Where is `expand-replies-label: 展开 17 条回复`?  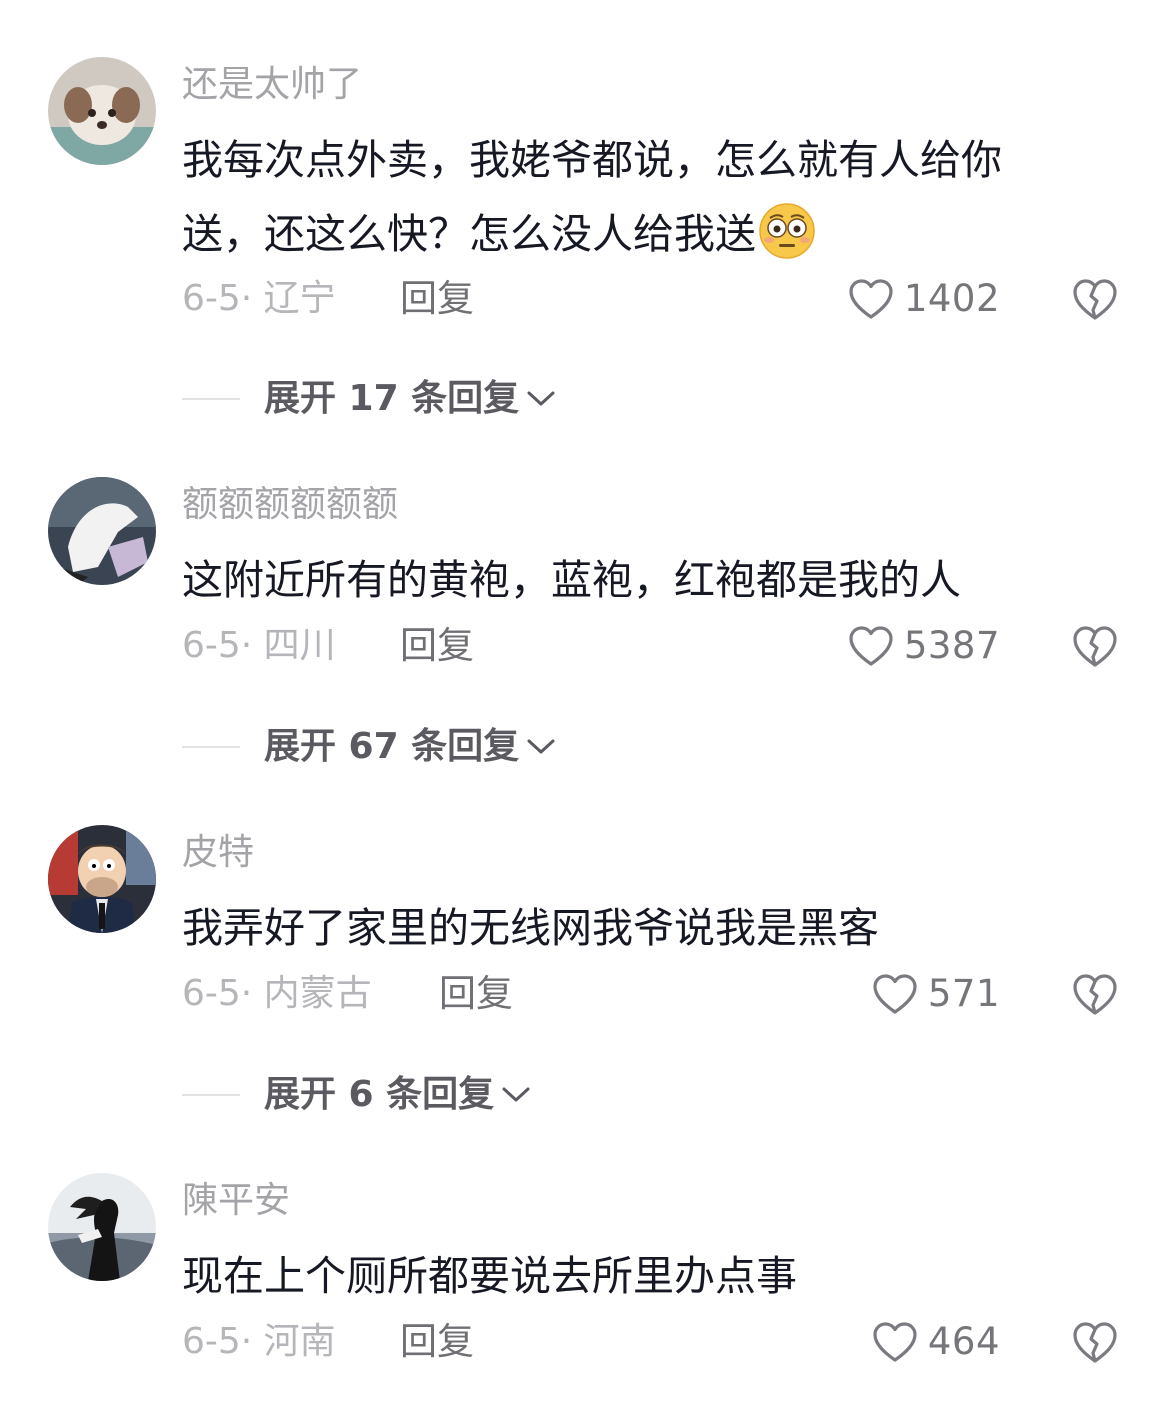
expand-replies-label: 展开 17 条回复 is located at coordinates (392, 398).